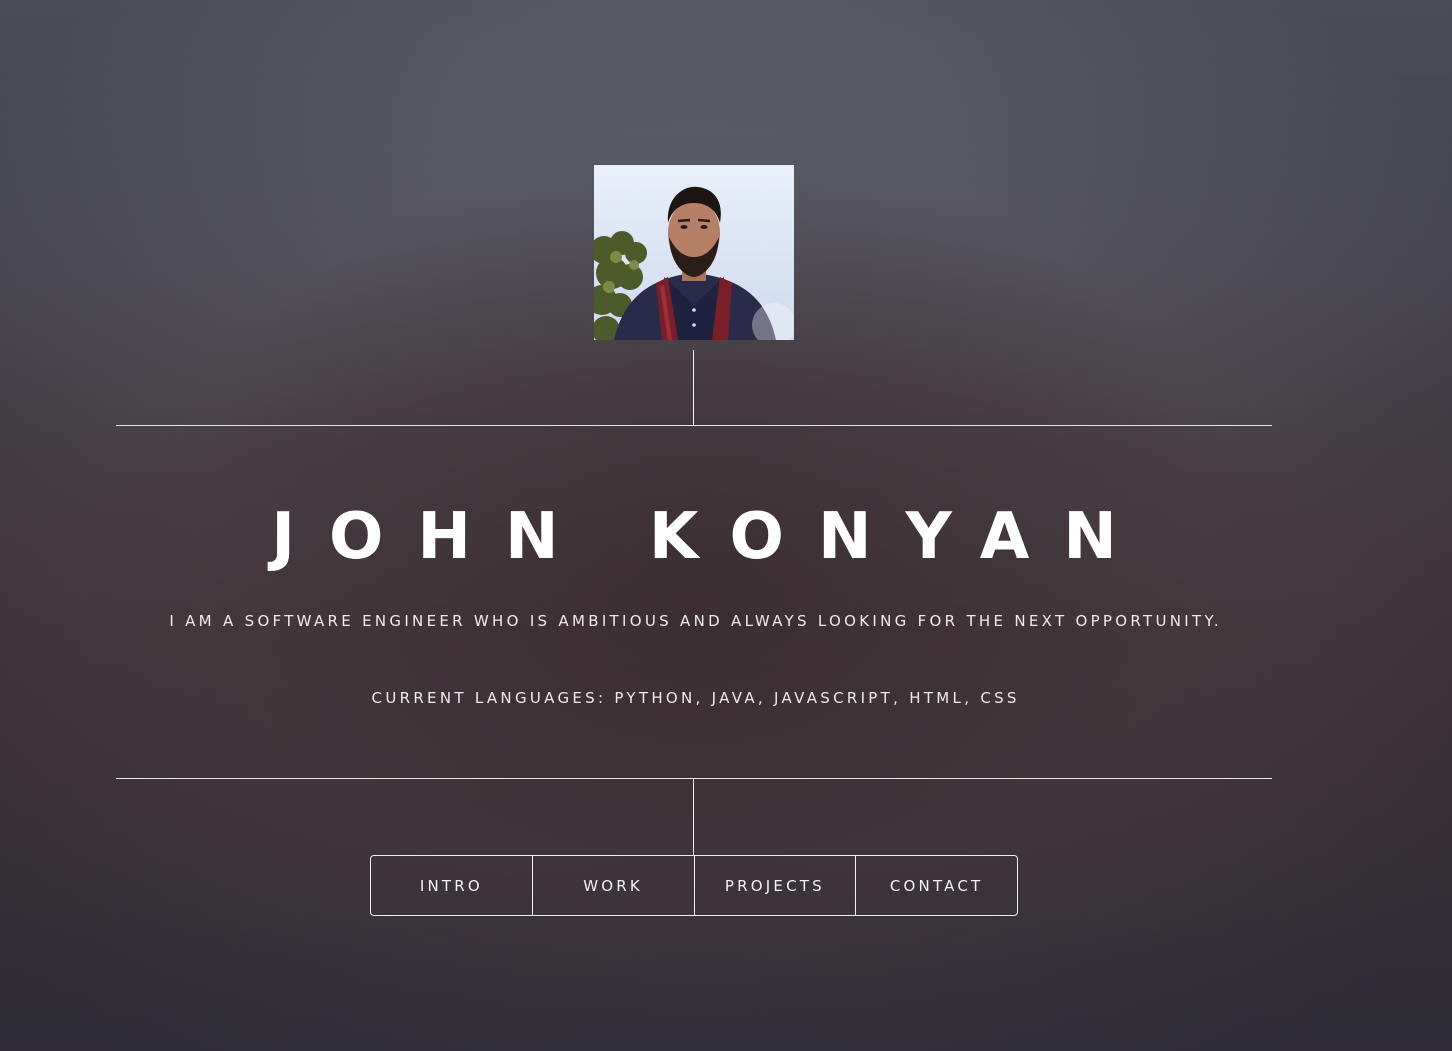  Describe the element at coordinates (693, 817) in the screenshot. I see `connector-line-bottom` at that location.